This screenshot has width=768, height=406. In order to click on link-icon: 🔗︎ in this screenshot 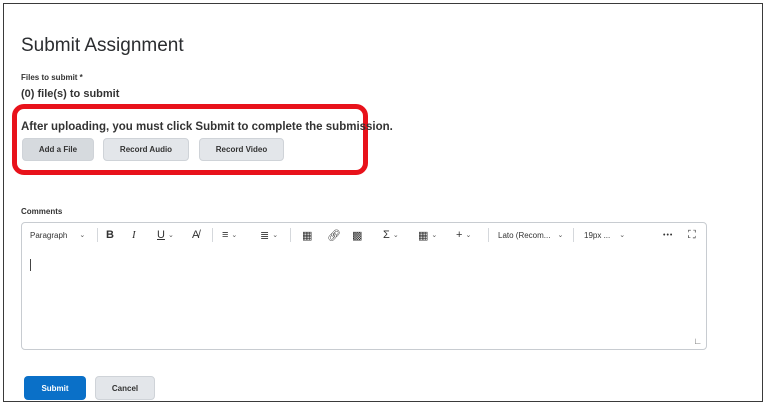, I will do `click(334, 235)`.